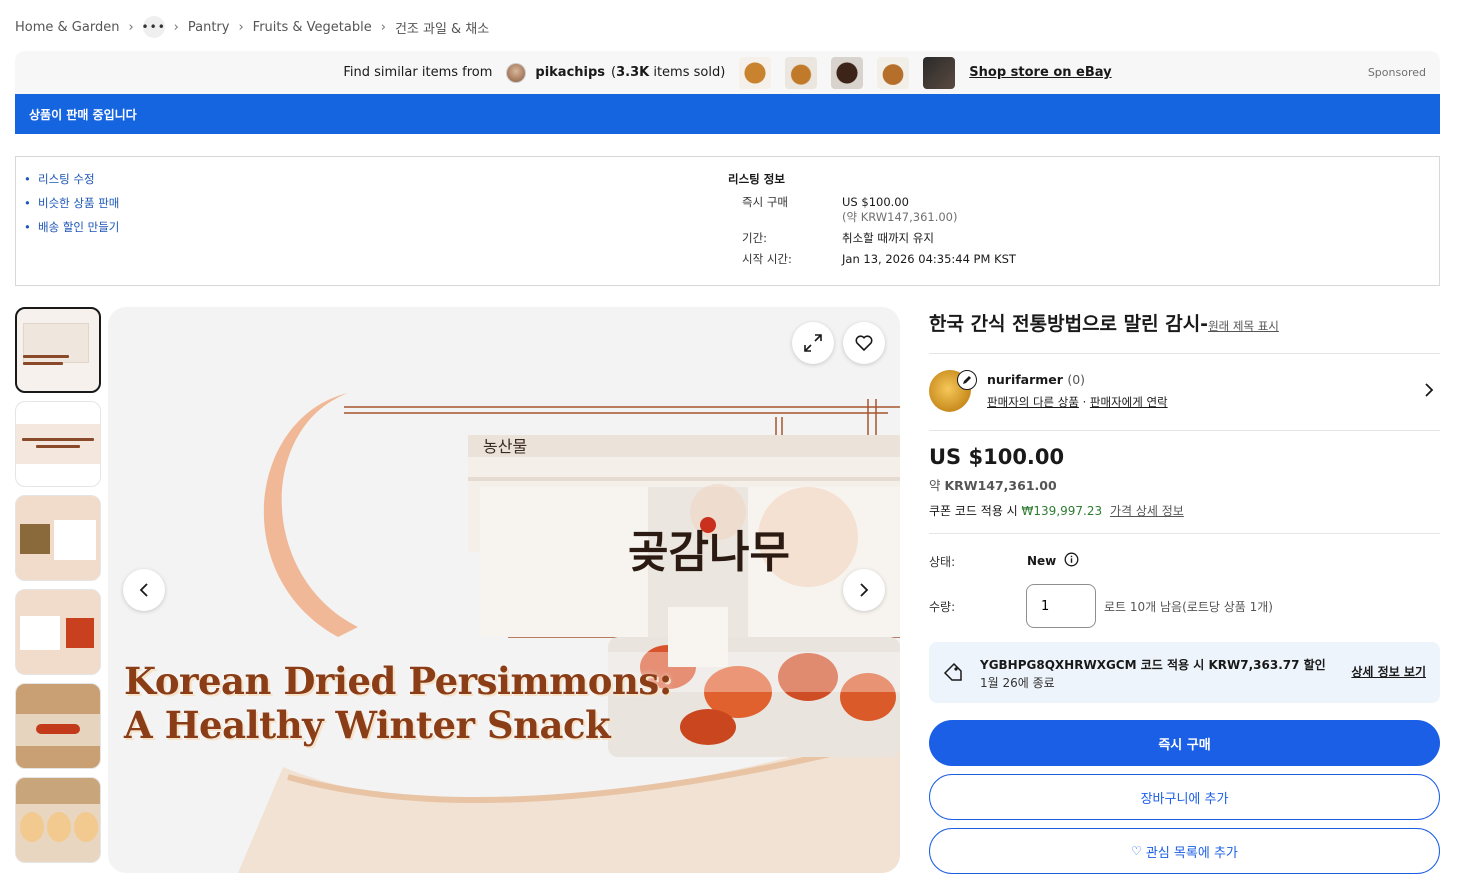  I want to click on seller-actions-list: 리스팅 수정 비슷한 상품 판매 배송 할인 만들기, so click(71, 207).